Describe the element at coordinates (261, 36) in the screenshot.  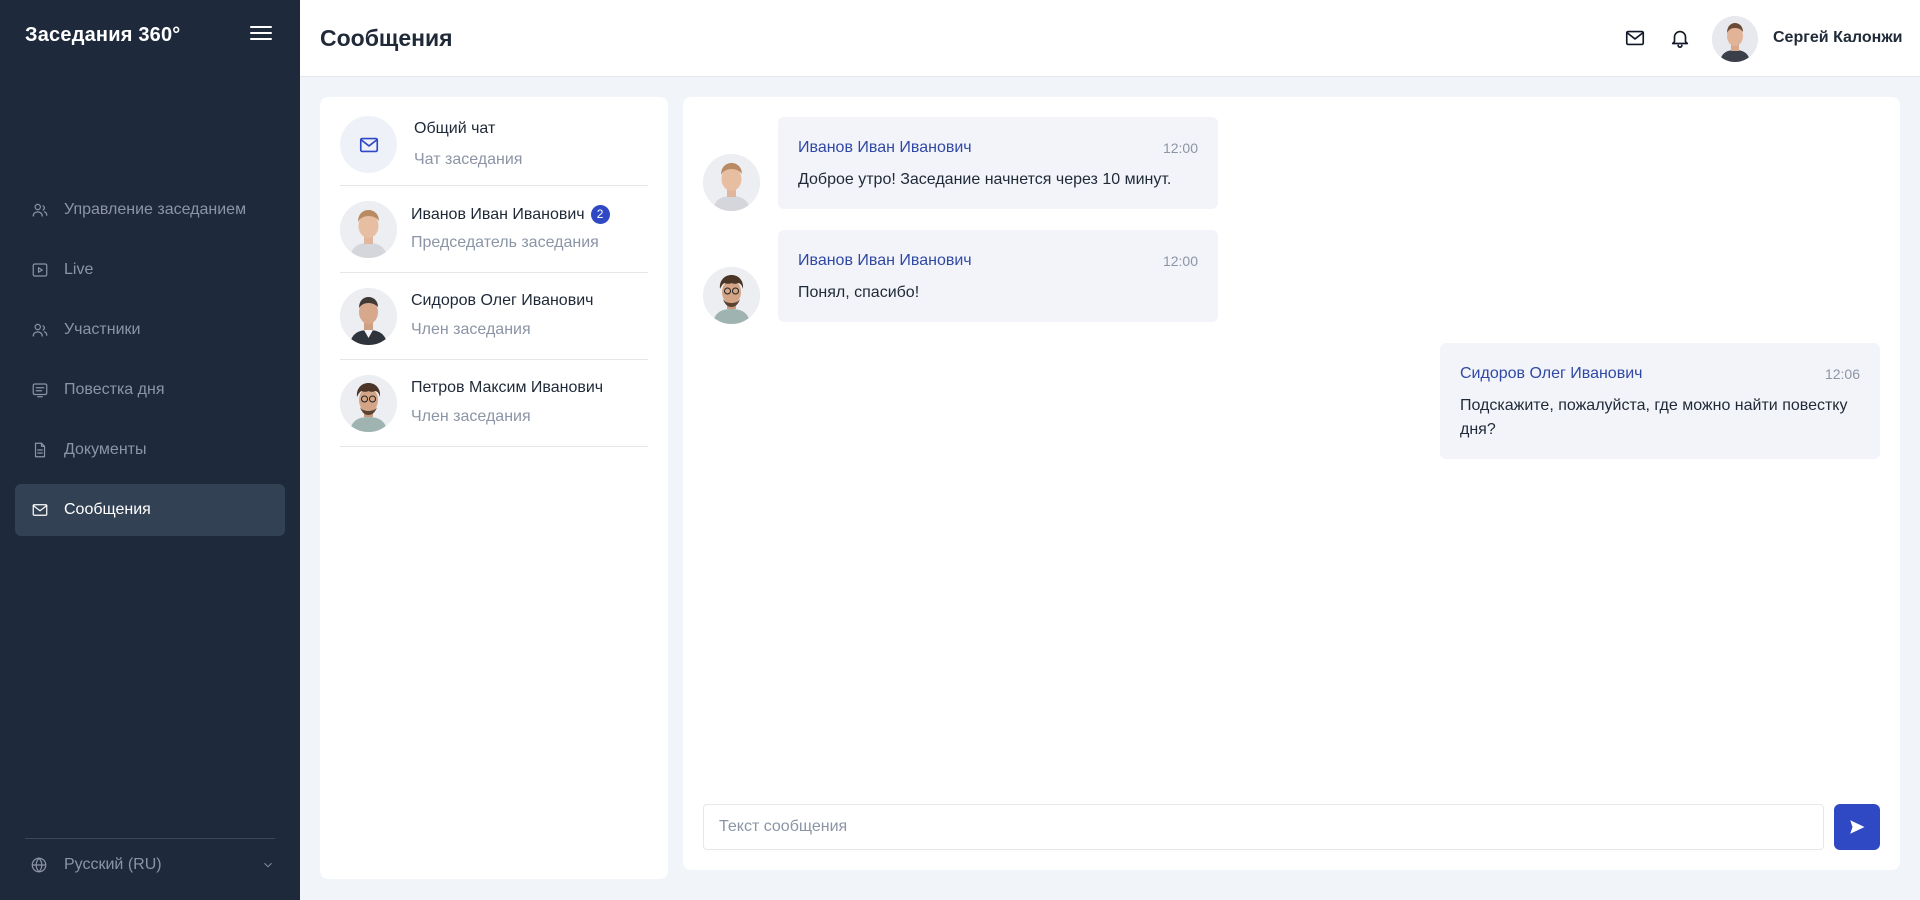
I see `menu-icon` at that location.